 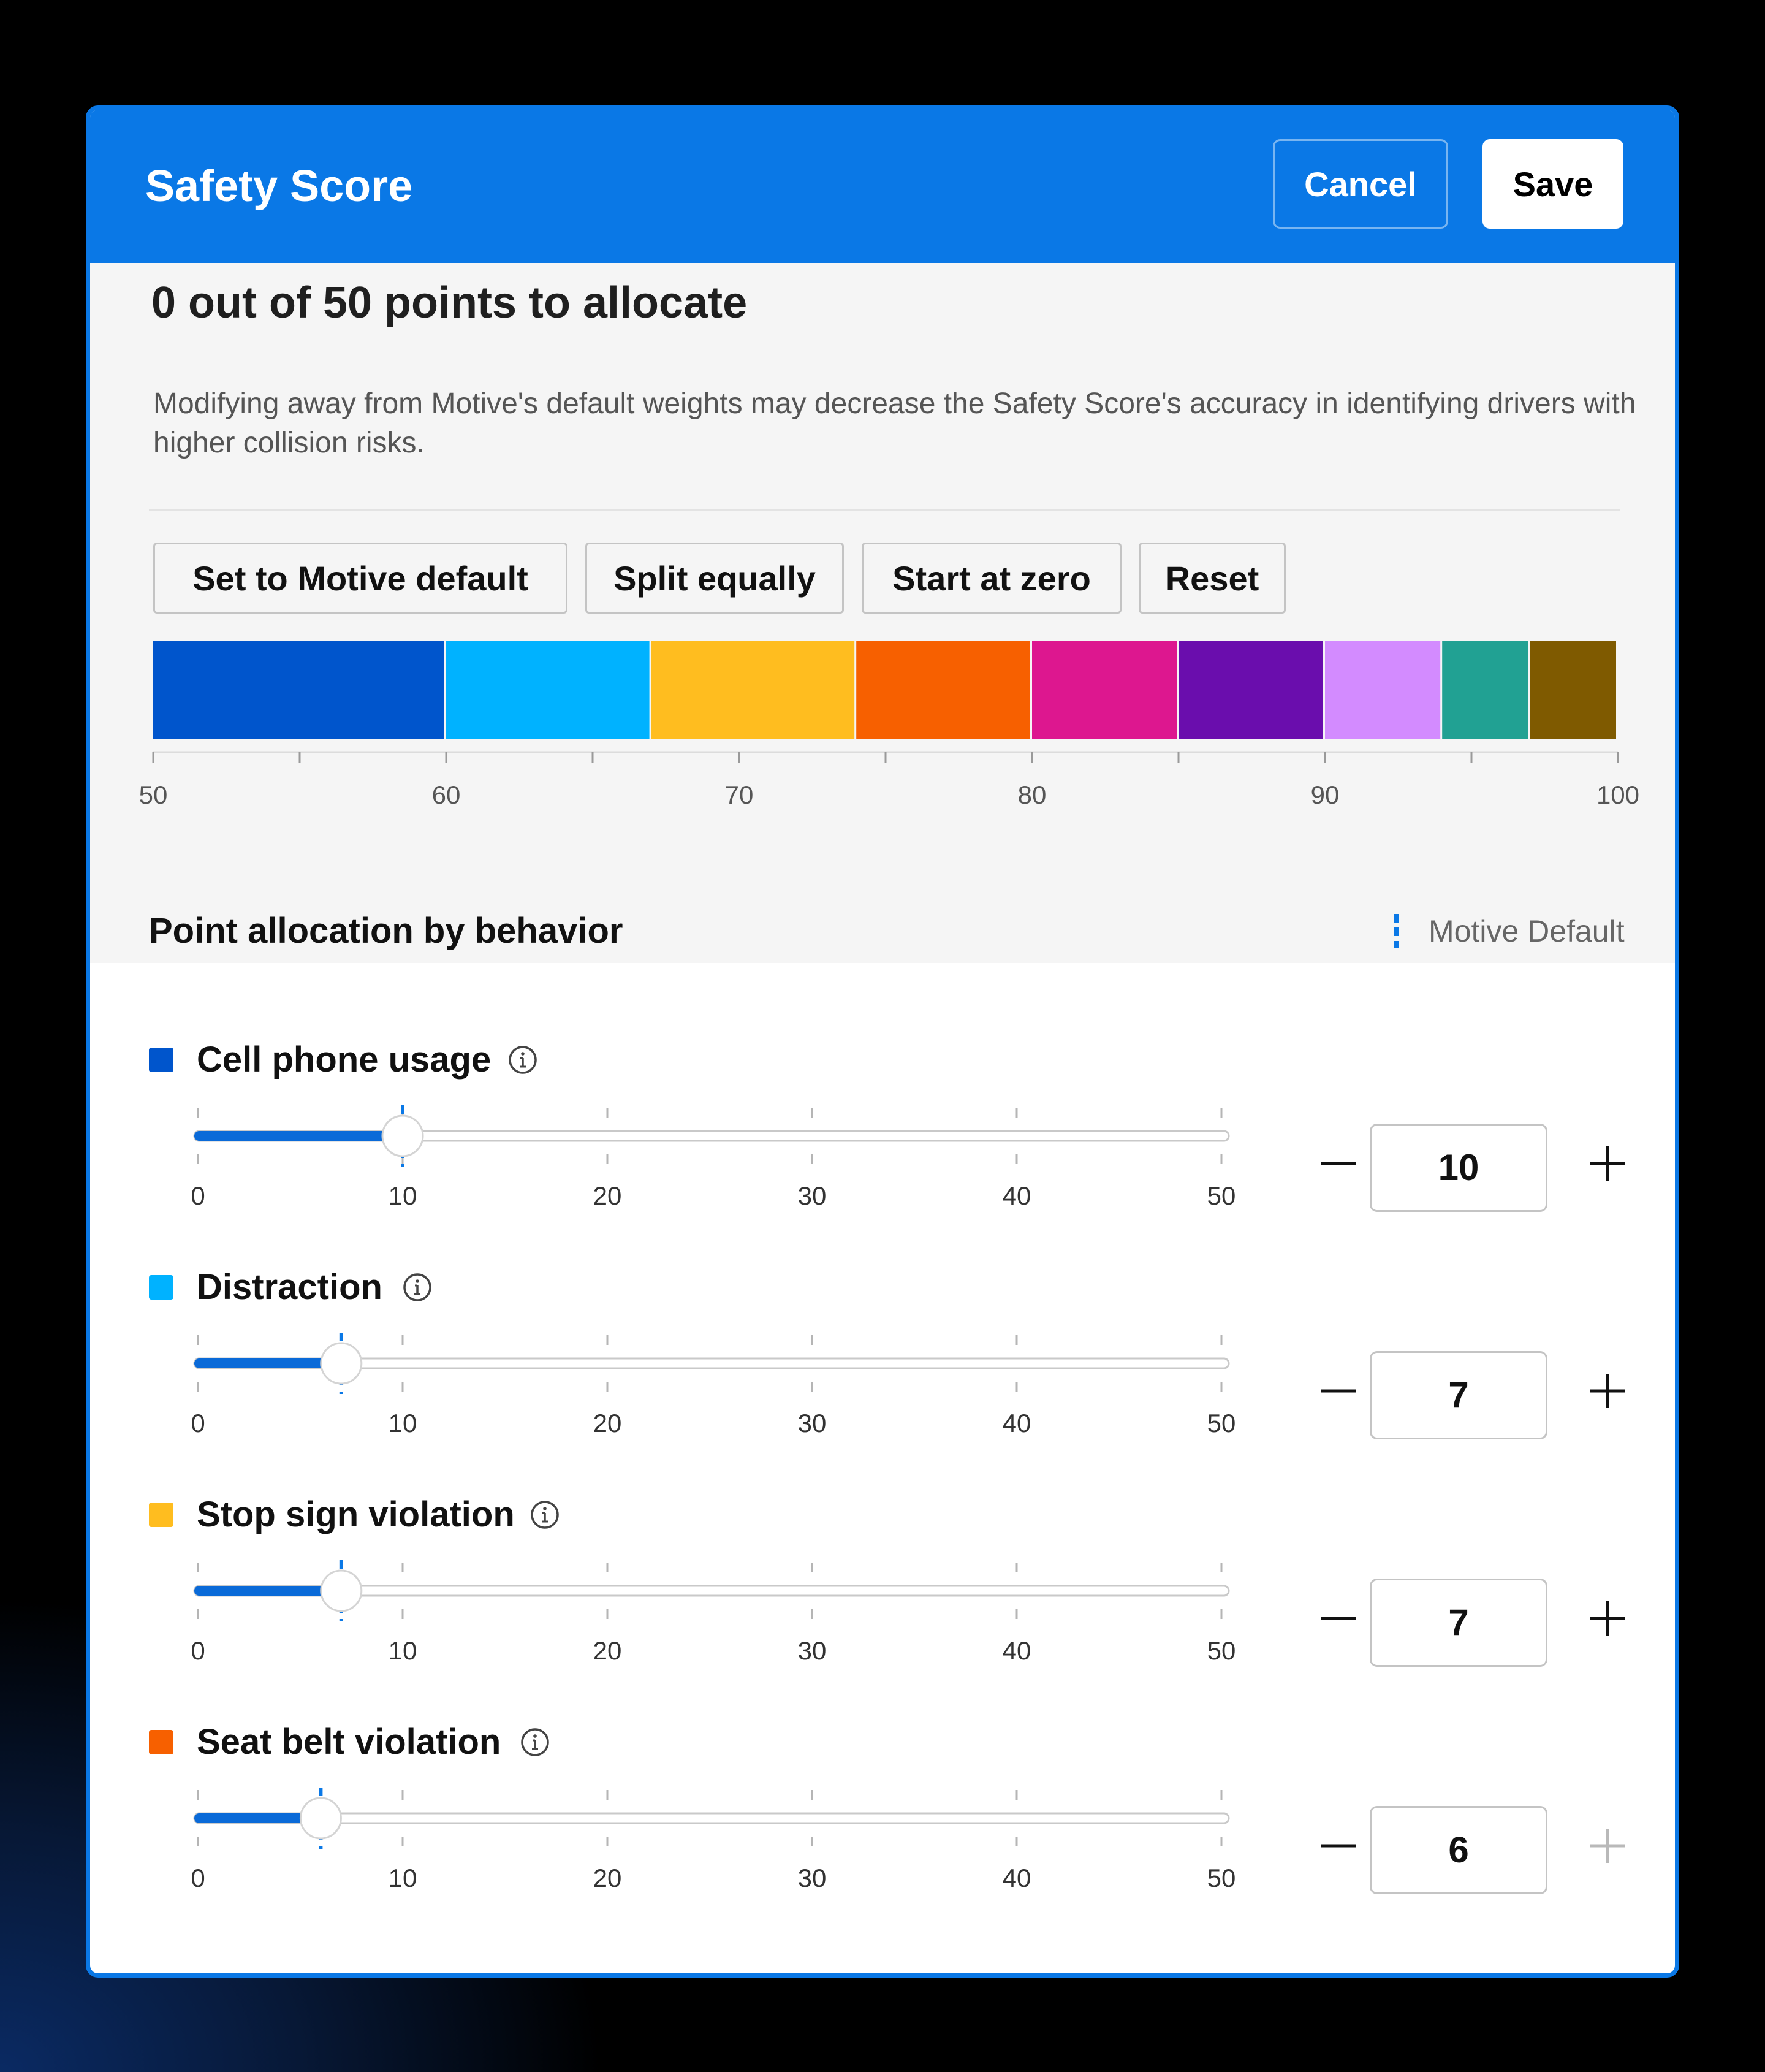 I want to click on behavior-row: Cell phone usage 0 10 20 30 40 50 10, so click(x=882, y=1117).